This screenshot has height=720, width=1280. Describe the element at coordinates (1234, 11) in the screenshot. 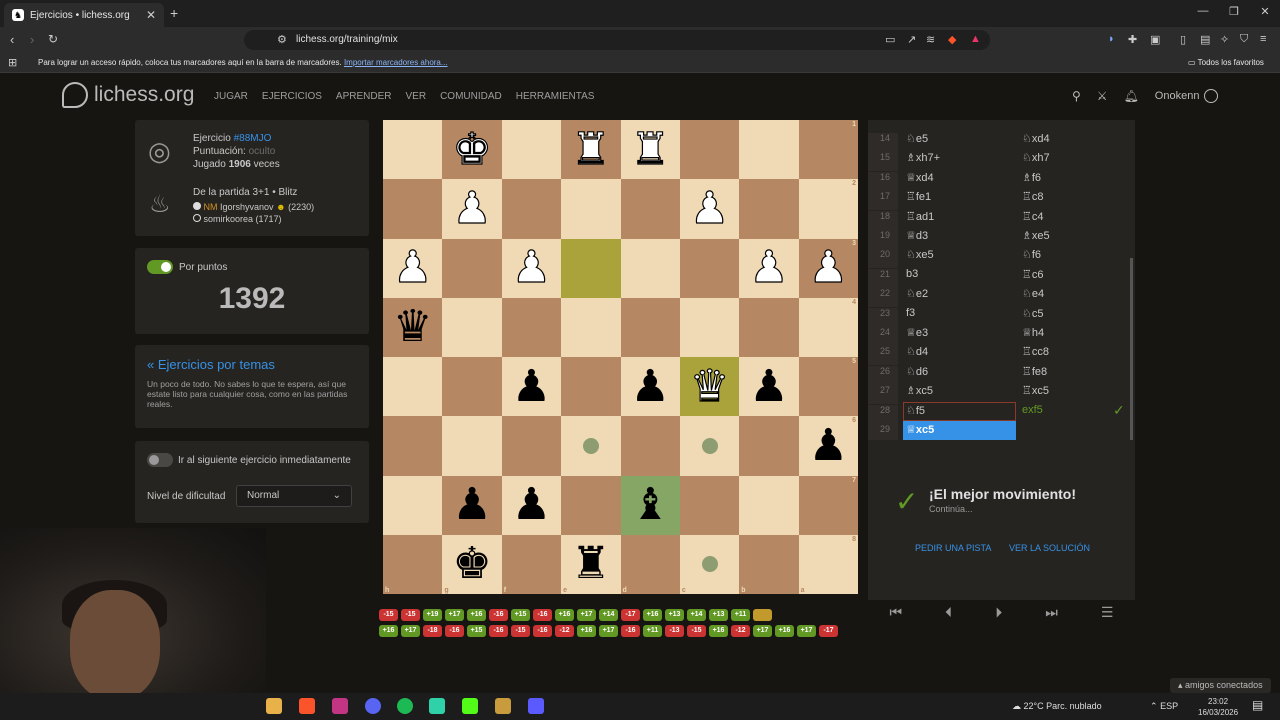

I see `restore-icon: ❐` at that location.